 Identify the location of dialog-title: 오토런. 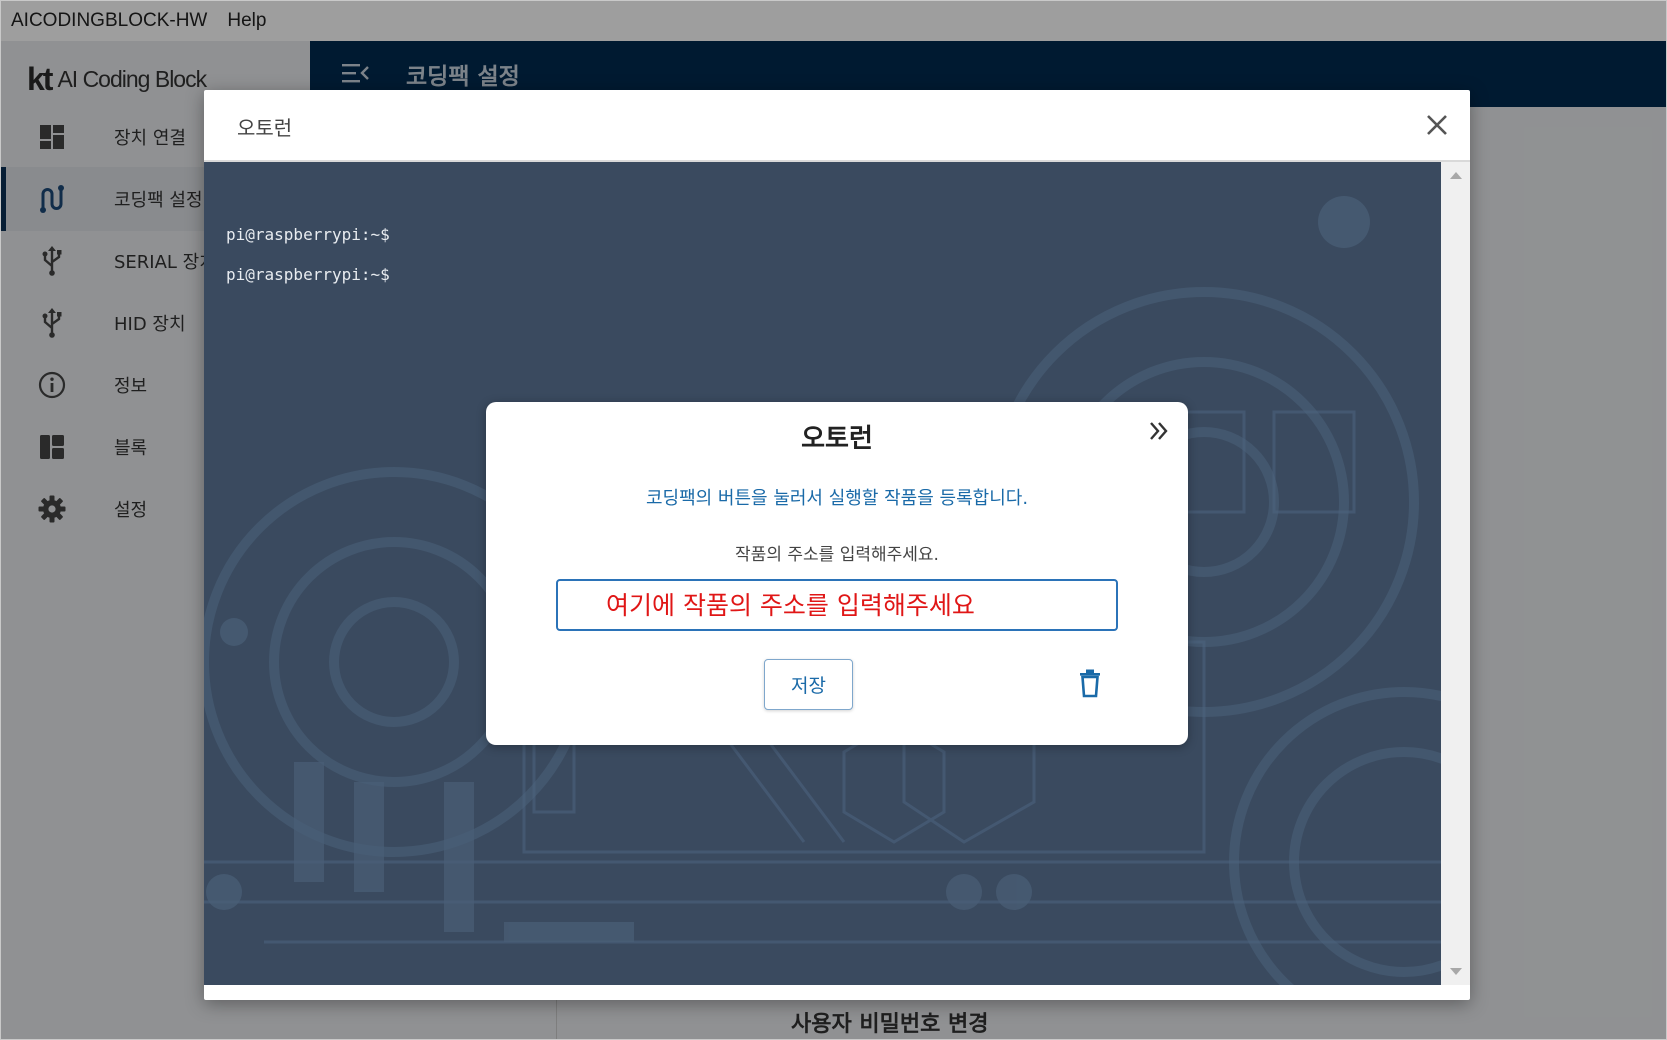
(265, 128).